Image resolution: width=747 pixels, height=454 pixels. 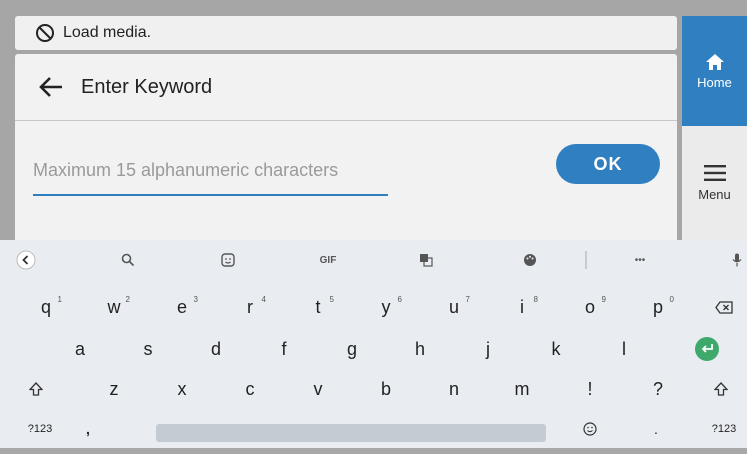 I want to click on key-x: x, so click(x=182, y=389).